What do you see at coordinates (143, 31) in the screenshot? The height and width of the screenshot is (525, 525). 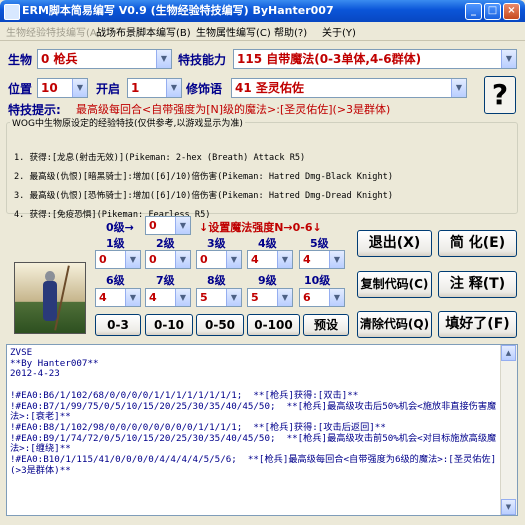 I see `menu-battlefield: 战场布景脚本编写(B)` at bounding box center [143, 31].